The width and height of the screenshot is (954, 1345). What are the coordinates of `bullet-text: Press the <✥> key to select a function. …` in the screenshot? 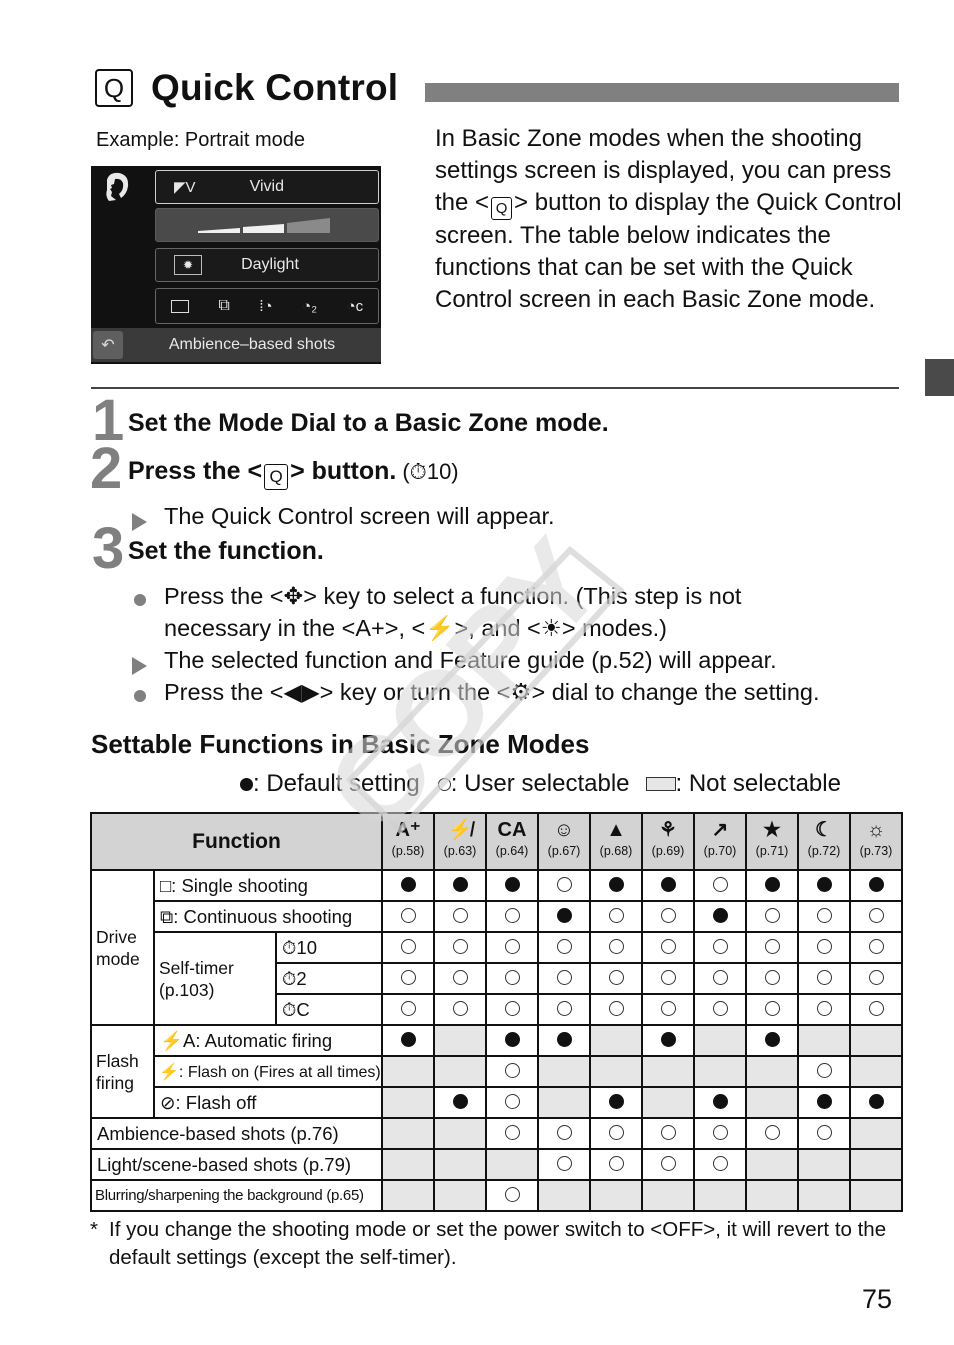 It's located at (453, 596).